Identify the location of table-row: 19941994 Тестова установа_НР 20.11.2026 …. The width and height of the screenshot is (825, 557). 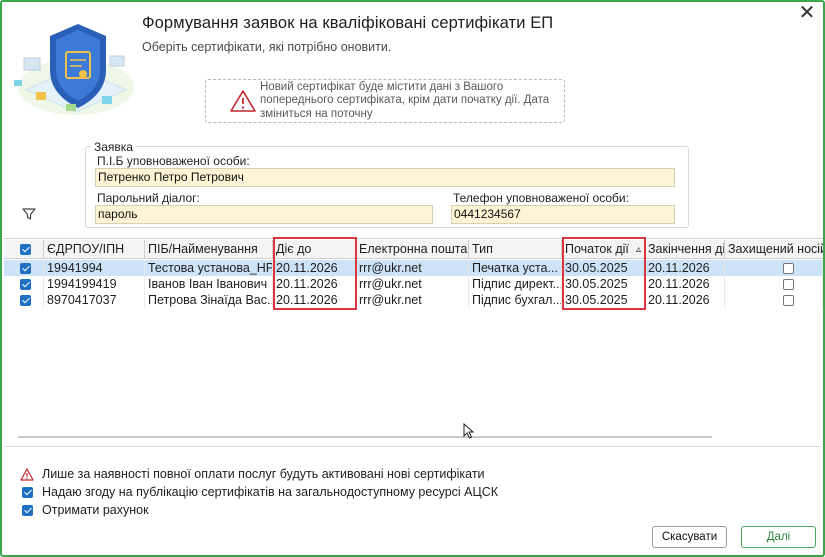
(413, 268).